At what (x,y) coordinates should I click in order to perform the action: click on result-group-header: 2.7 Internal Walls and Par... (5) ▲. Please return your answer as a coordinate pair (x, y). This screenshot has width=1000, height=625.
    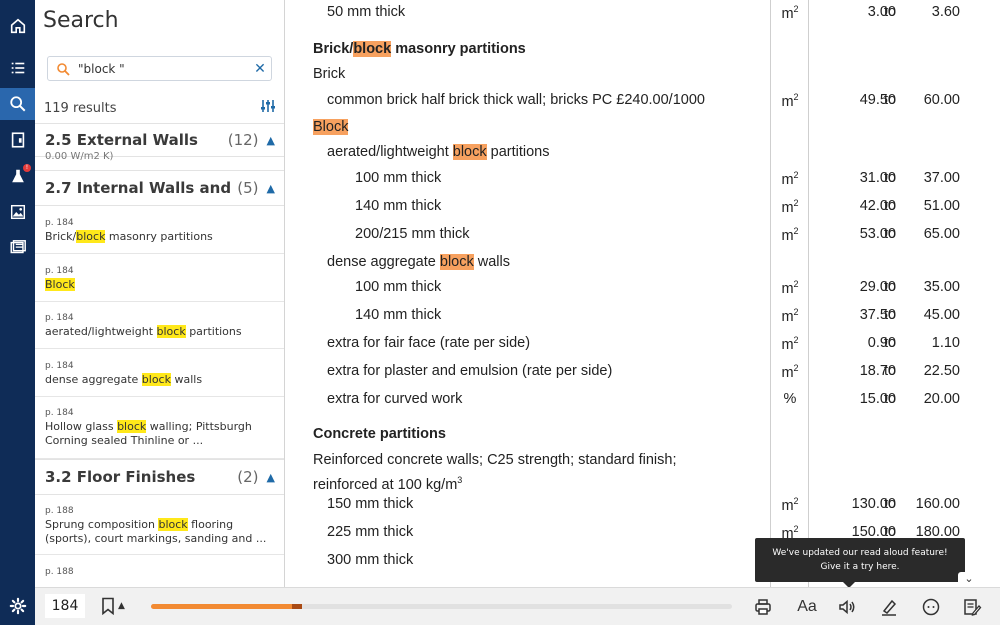
    Looking at the image, I should click on (159, 188).